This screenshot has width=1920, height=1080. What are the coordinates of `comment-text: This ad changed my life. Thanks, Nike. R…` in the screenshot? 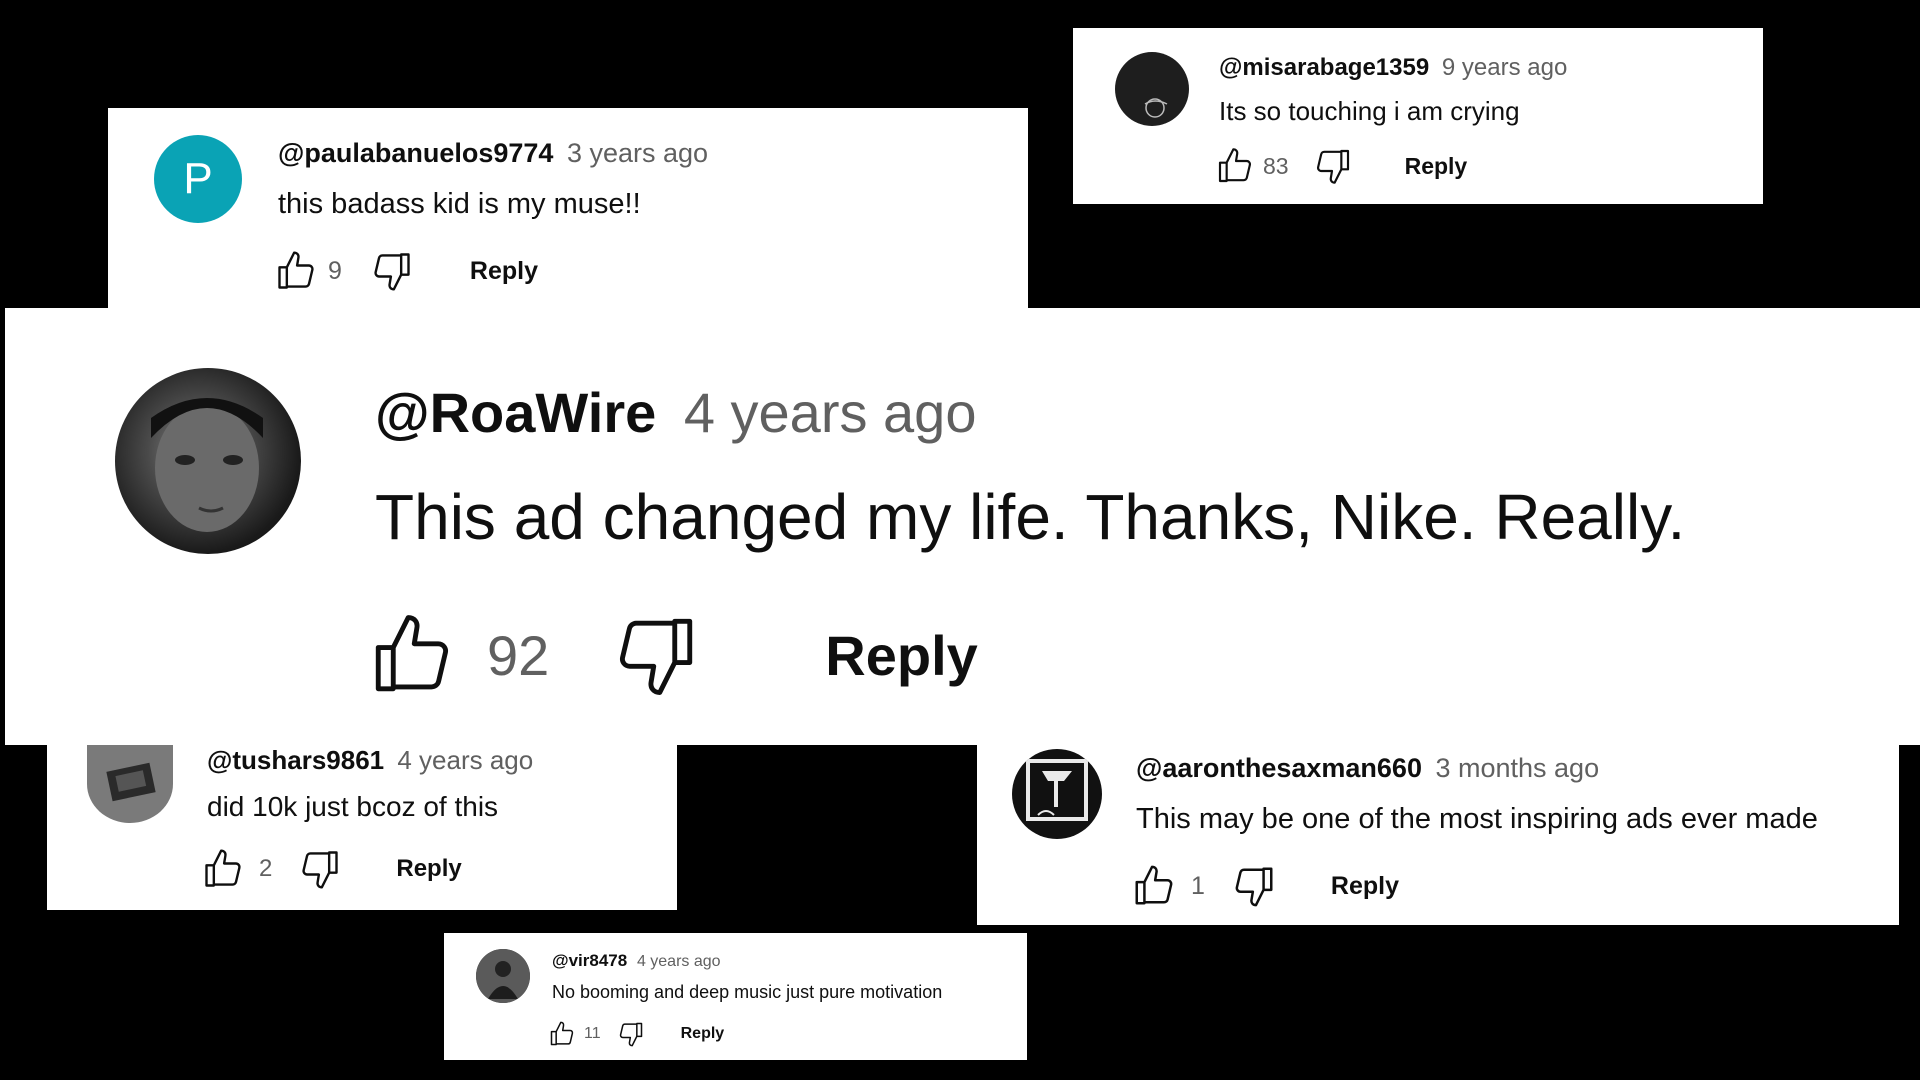 It's located at (1030, 517).